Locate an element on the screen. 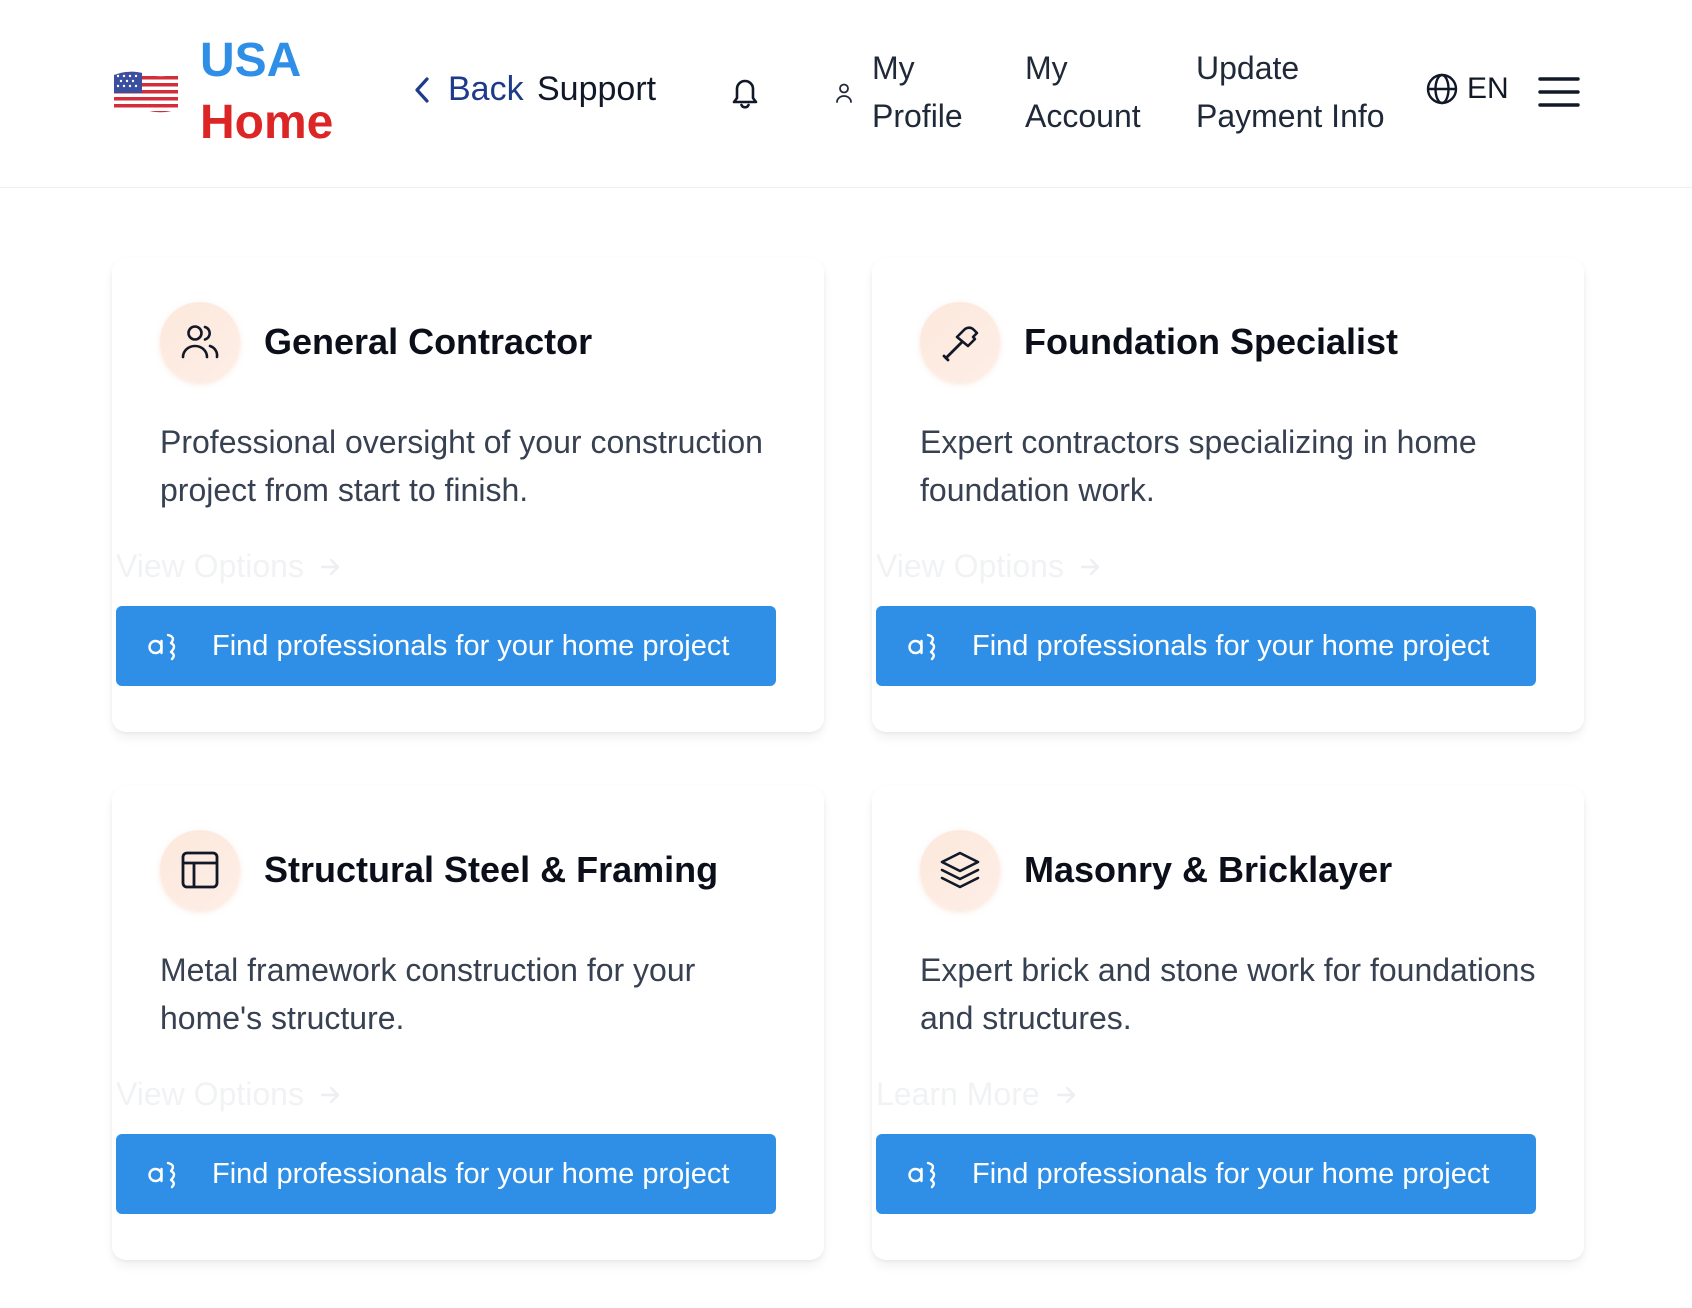  nav-payment-line2: Payment Info is located at coordinates (1290, 116).